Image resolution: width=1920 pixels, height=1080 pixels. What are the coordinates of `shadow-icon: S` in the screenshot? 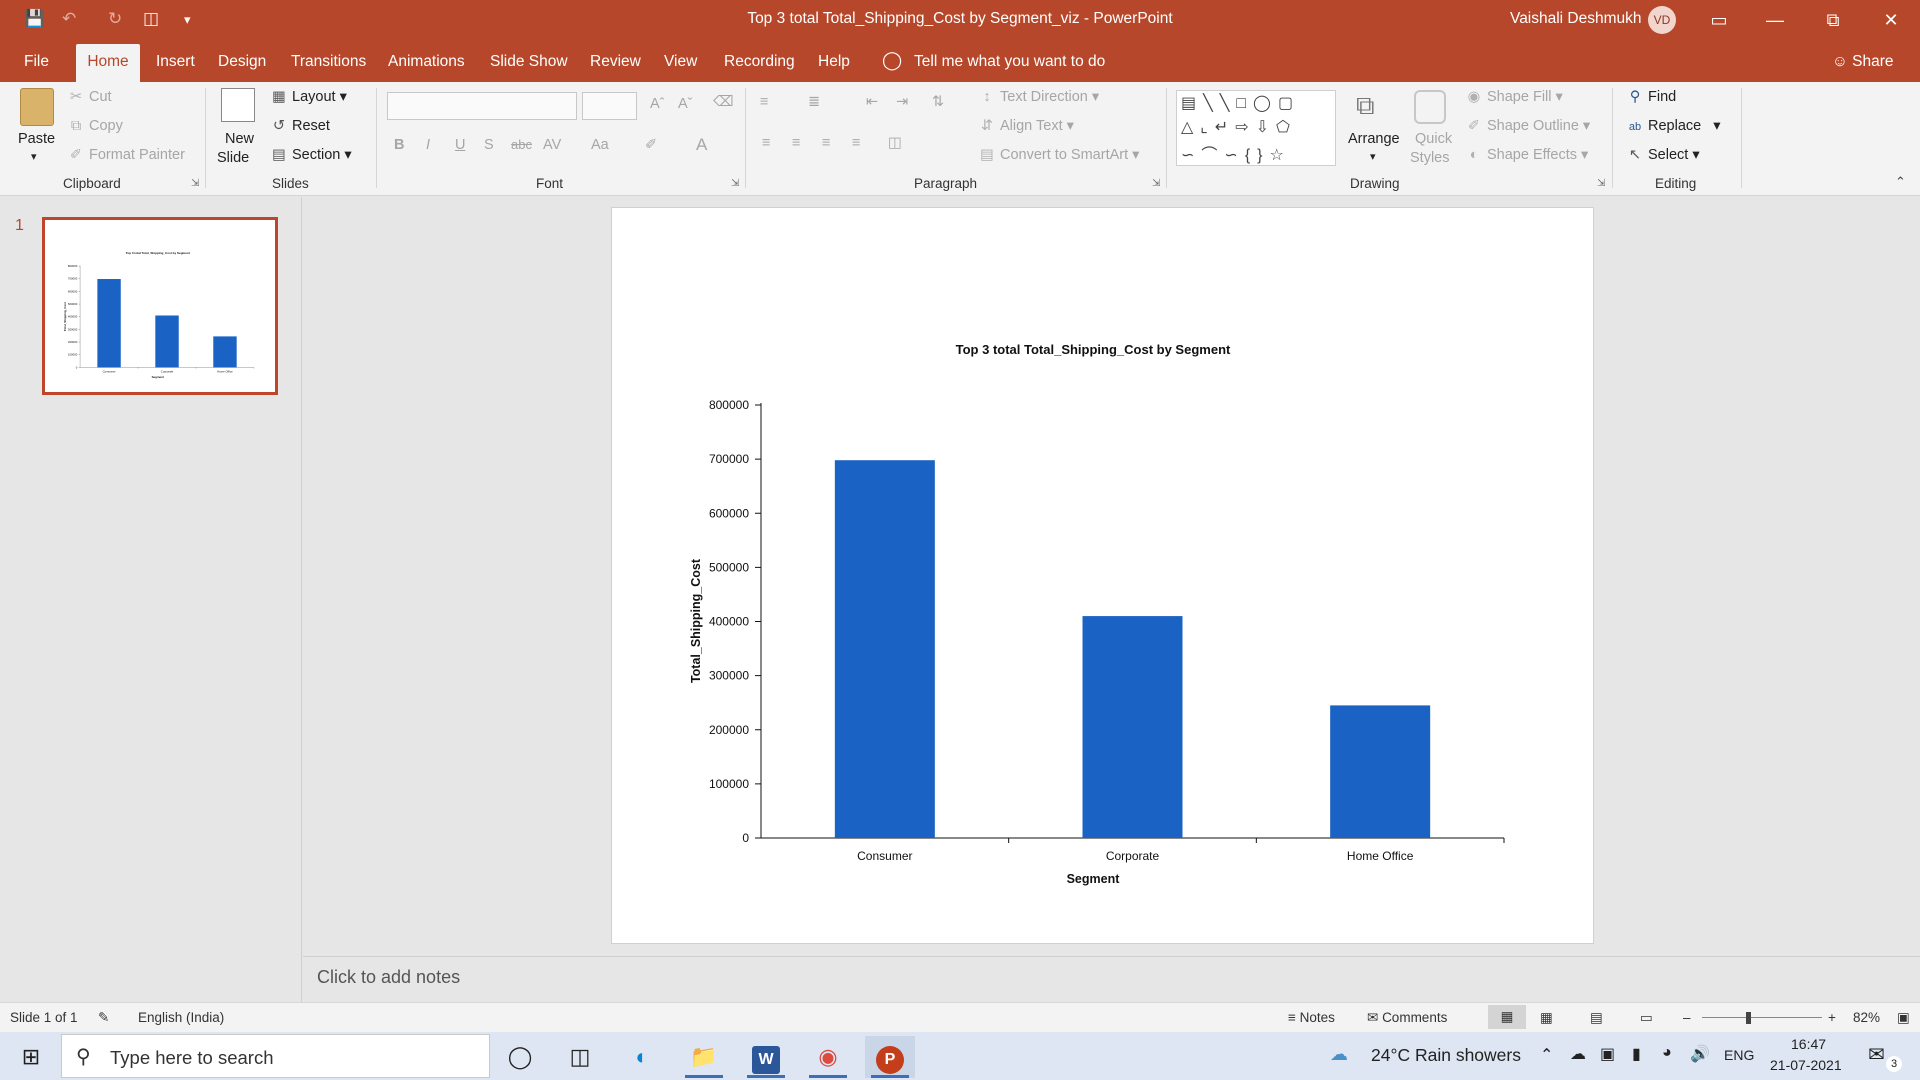 It's located at (489, 145).